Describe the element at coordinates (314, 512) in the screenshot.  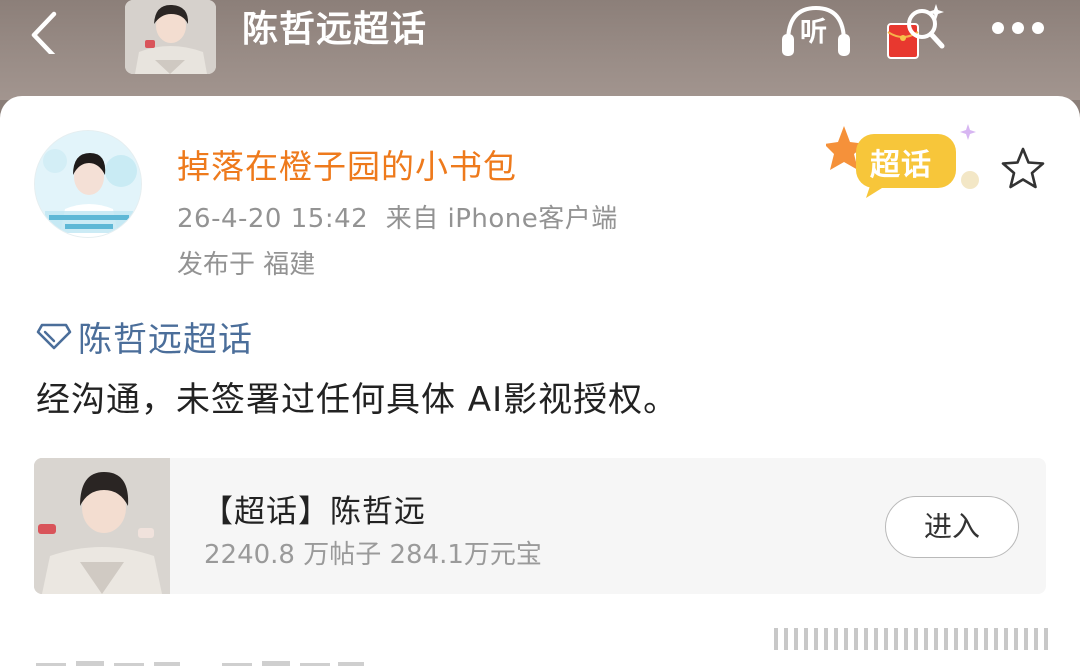
I see `supertopic-title: 【超话】陈哲远` at that location.